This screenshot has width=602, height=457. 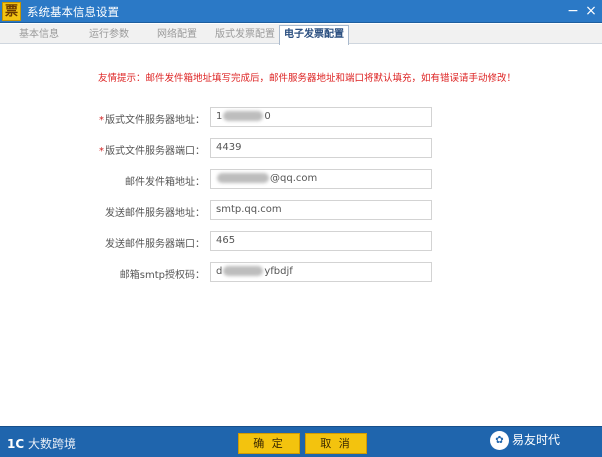 What do you see at coordinates (155, 244) in the screenshot?
I see `field-label: 发送邮件服务器端口：` at bounding box center [155, 244].